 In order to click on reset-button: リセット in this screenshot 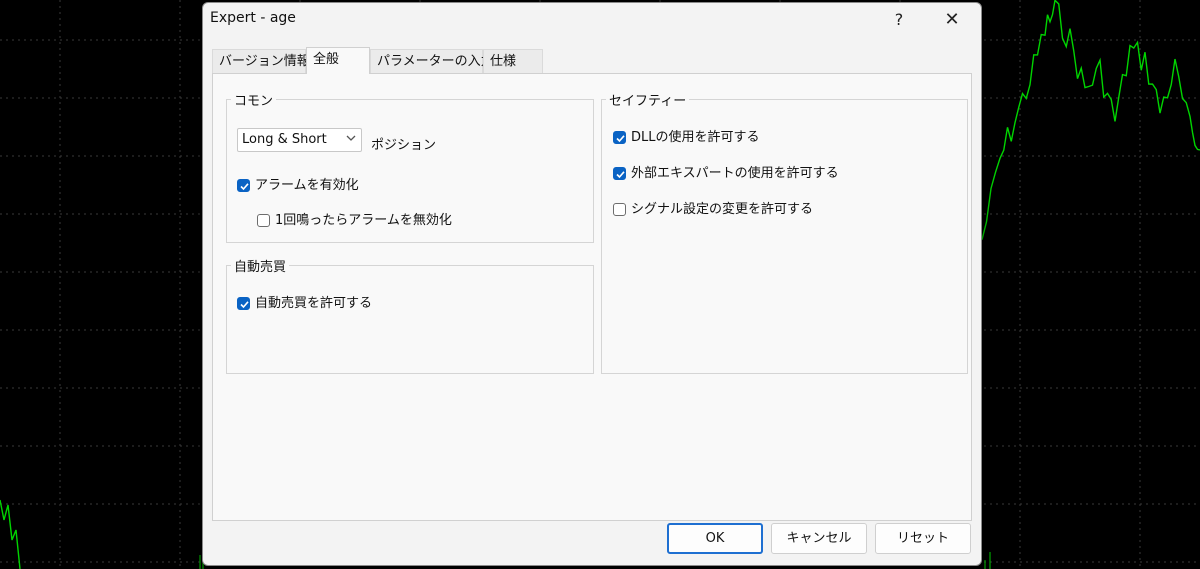, I will do `click(923, 538)`.